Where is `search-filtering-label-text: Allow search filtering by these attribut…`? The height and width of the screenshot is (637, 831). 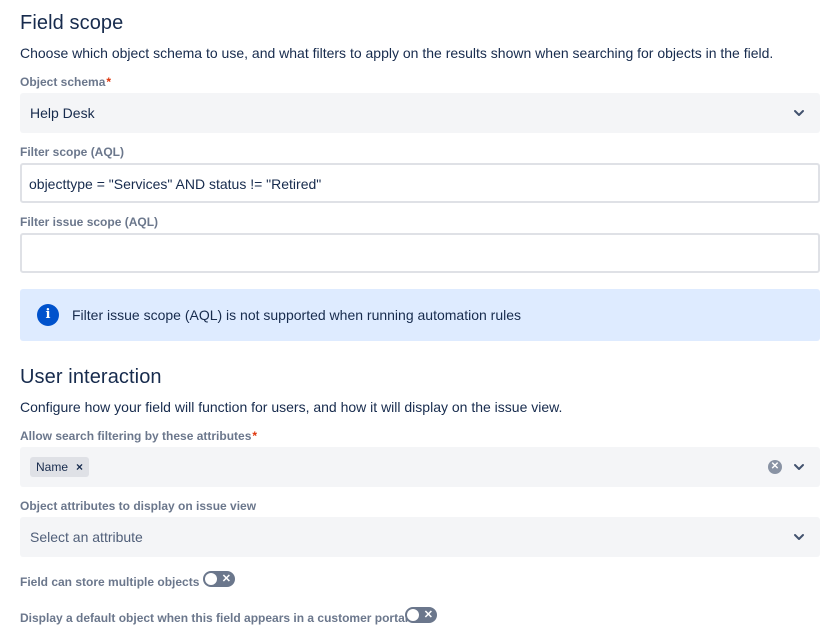
search-filtering-label-text: Allow search filtering by these attribut… is located at coordinates (136, 436).